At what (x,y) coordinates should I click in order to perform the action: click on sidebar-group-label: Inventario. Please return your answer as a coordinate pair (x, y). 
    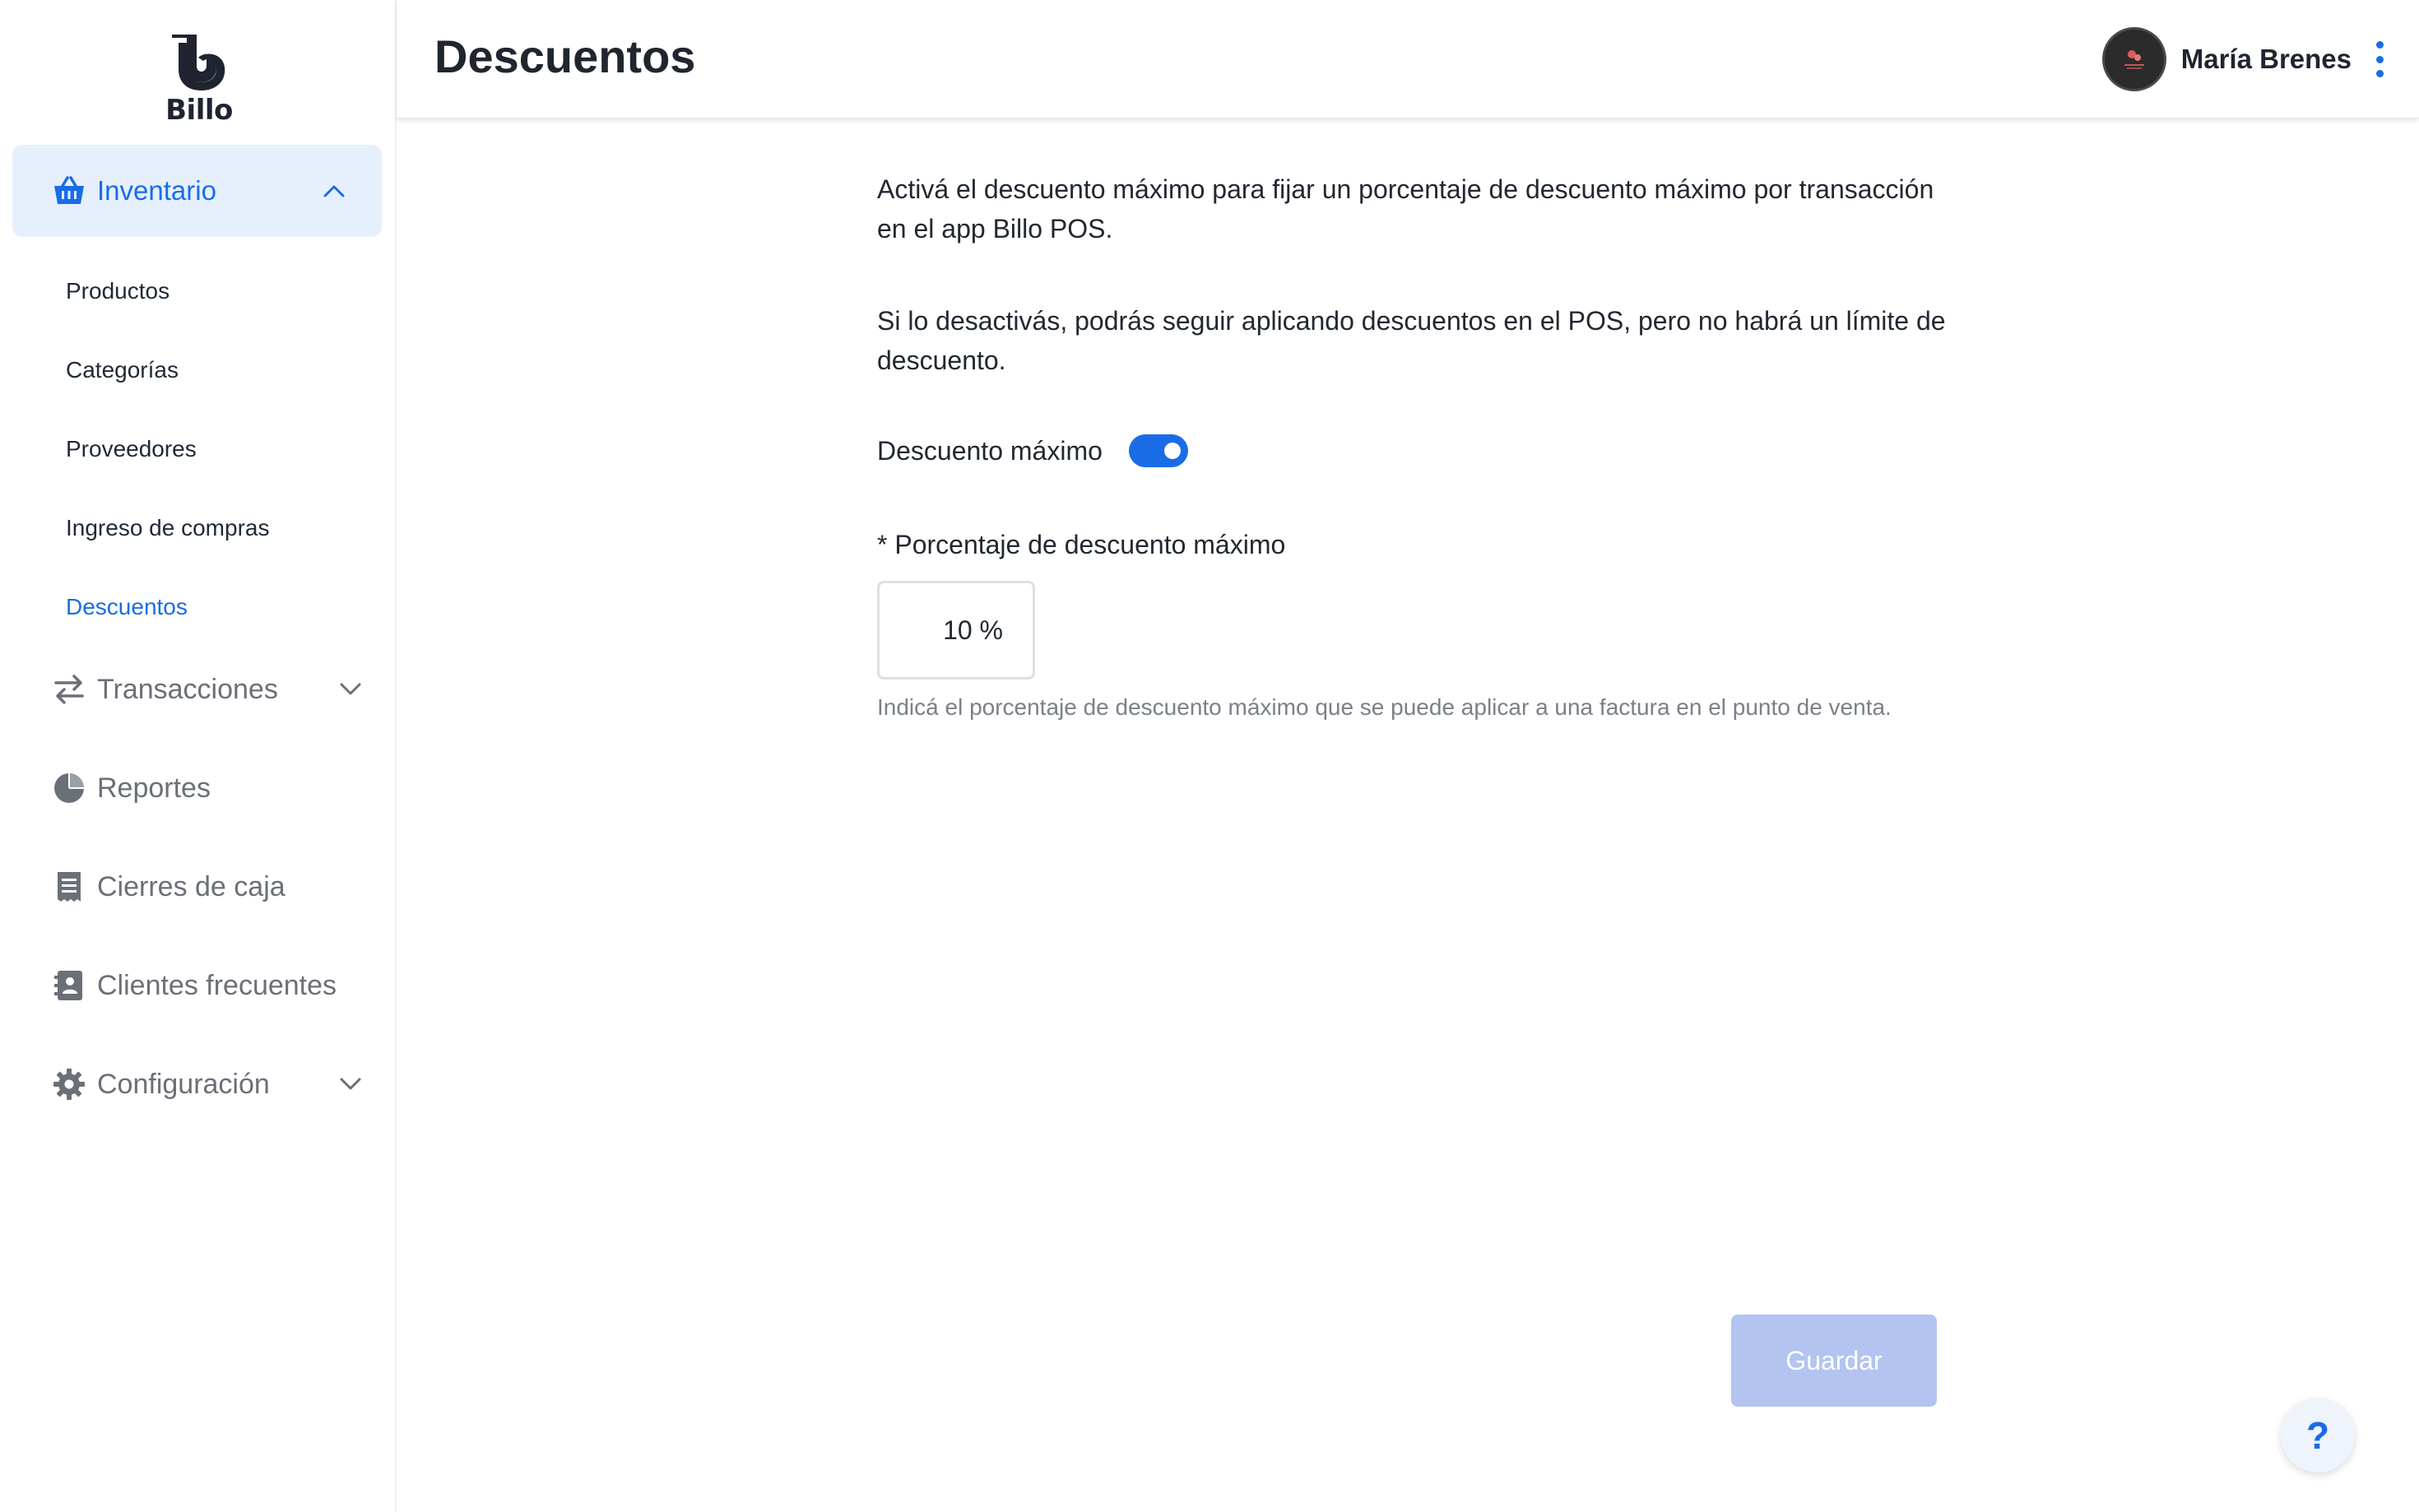
    Looking at the image, I should click on (156, 190).